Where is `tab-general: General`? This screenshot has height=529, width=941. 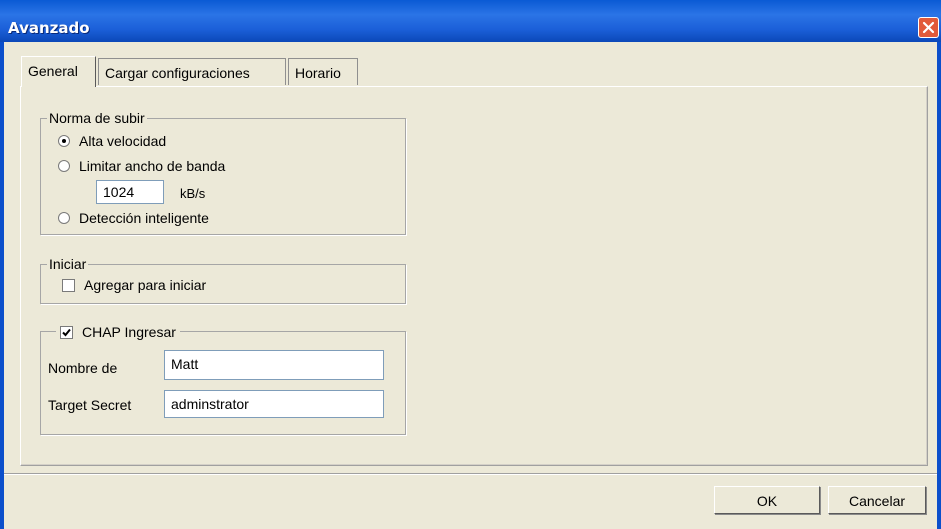
tab-general: General is located at coordinates (58, 71).